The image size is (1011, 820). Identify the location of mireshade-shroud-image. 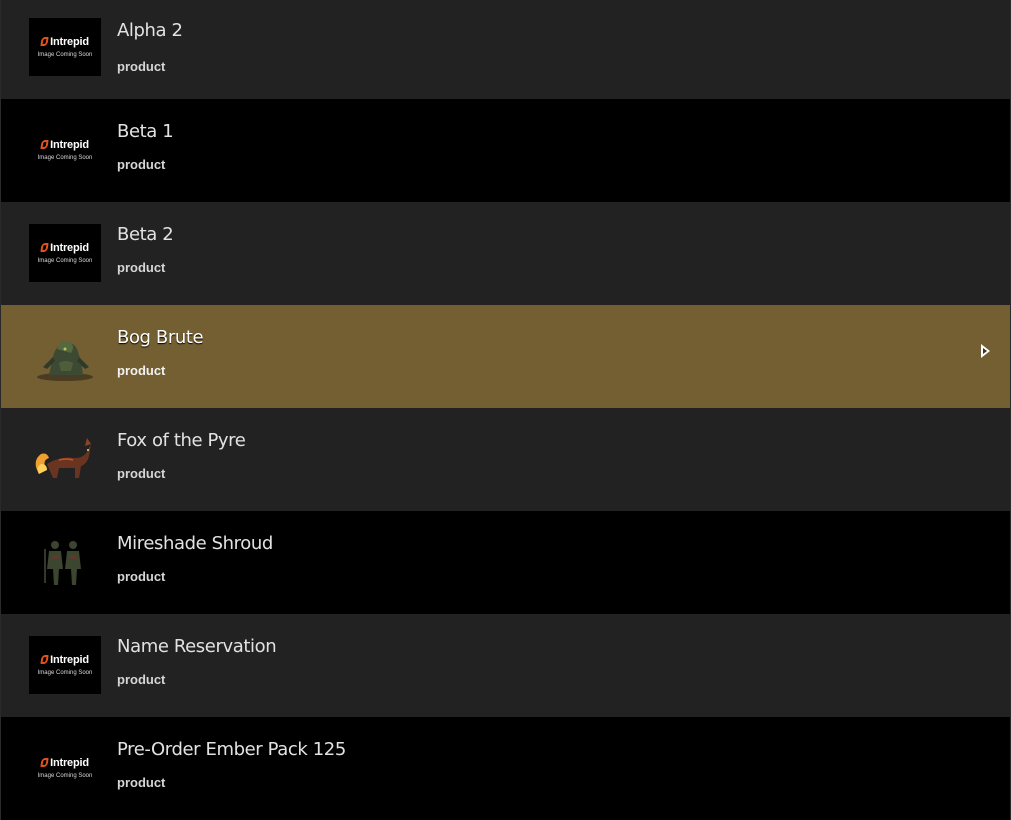
(65, 562).